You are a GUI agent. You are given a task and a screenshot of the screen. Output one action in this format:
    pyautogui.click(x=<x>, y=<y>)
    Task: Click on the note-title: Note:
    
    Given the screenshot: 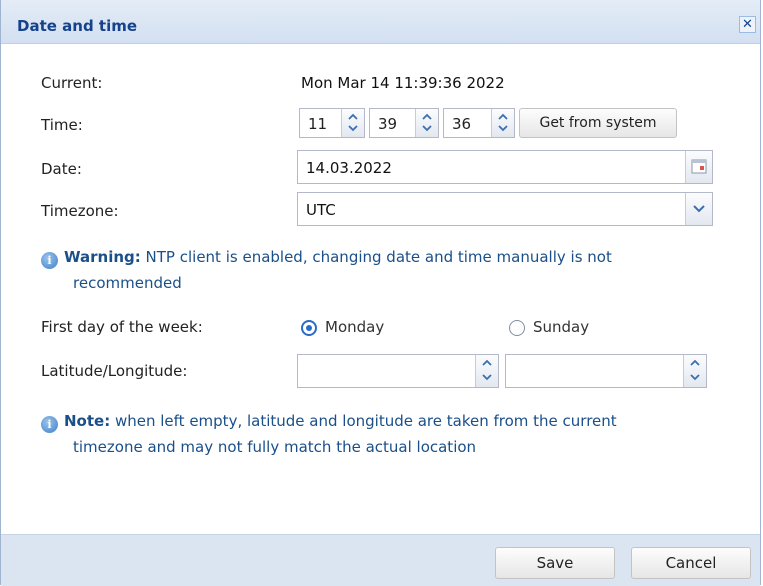 What is the action you would take?
    pyautogui.click(x=87, y=421)
    